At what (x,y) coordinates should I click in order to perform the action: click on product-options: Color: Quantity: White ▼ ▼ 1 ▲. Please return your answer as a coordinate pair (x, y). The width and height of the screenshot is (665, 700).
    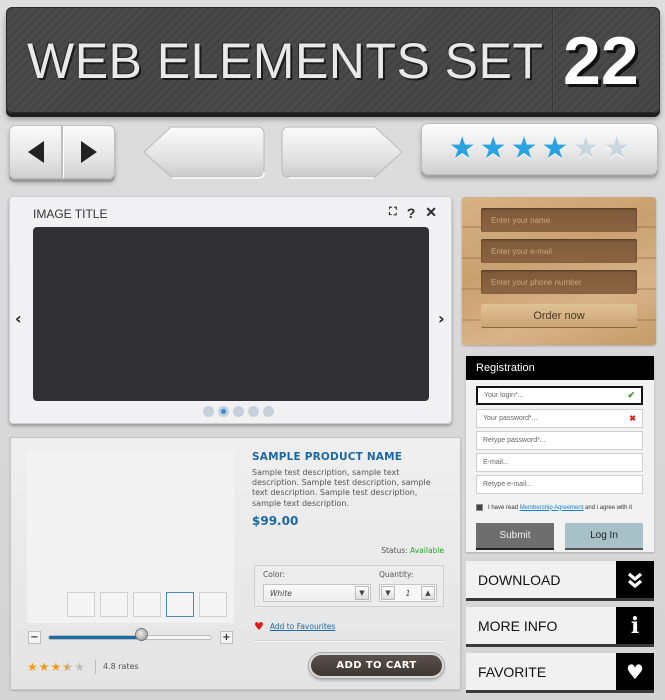
    Looking at the image, I should click on (349, 586).